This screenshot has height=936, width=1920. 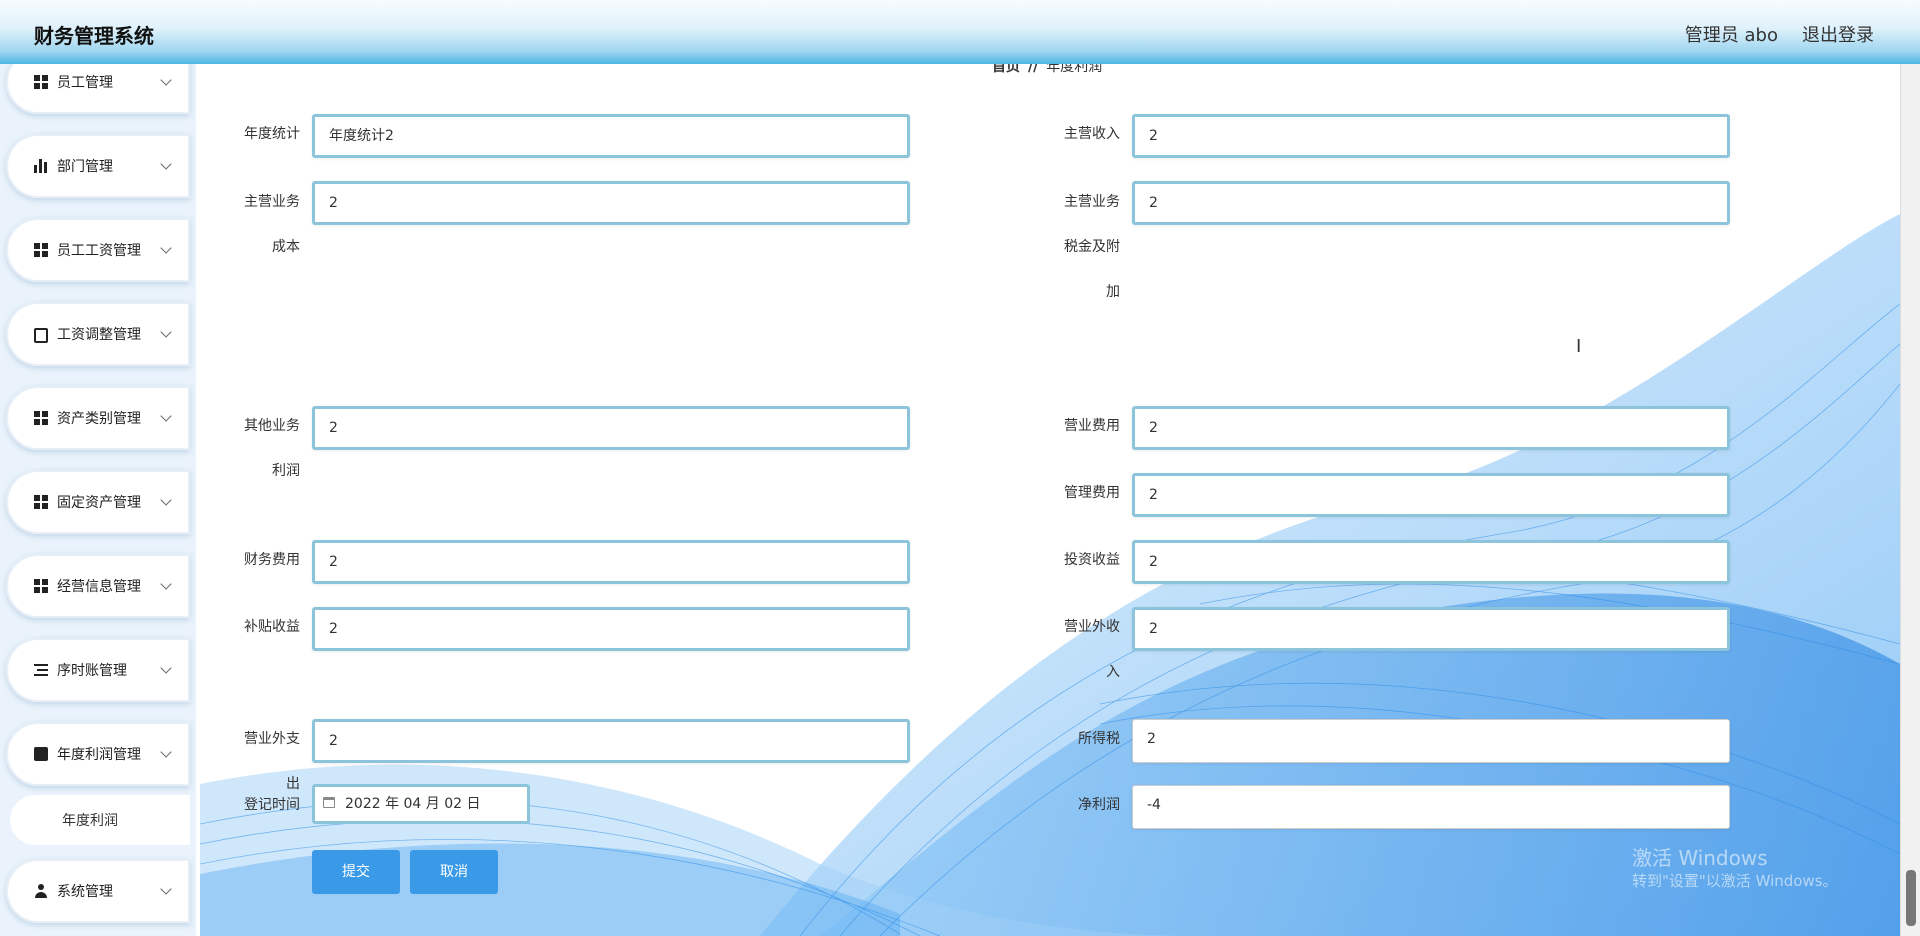 I want to click on annual-stat-input: 年度统计2, so click(x=611, y=136).